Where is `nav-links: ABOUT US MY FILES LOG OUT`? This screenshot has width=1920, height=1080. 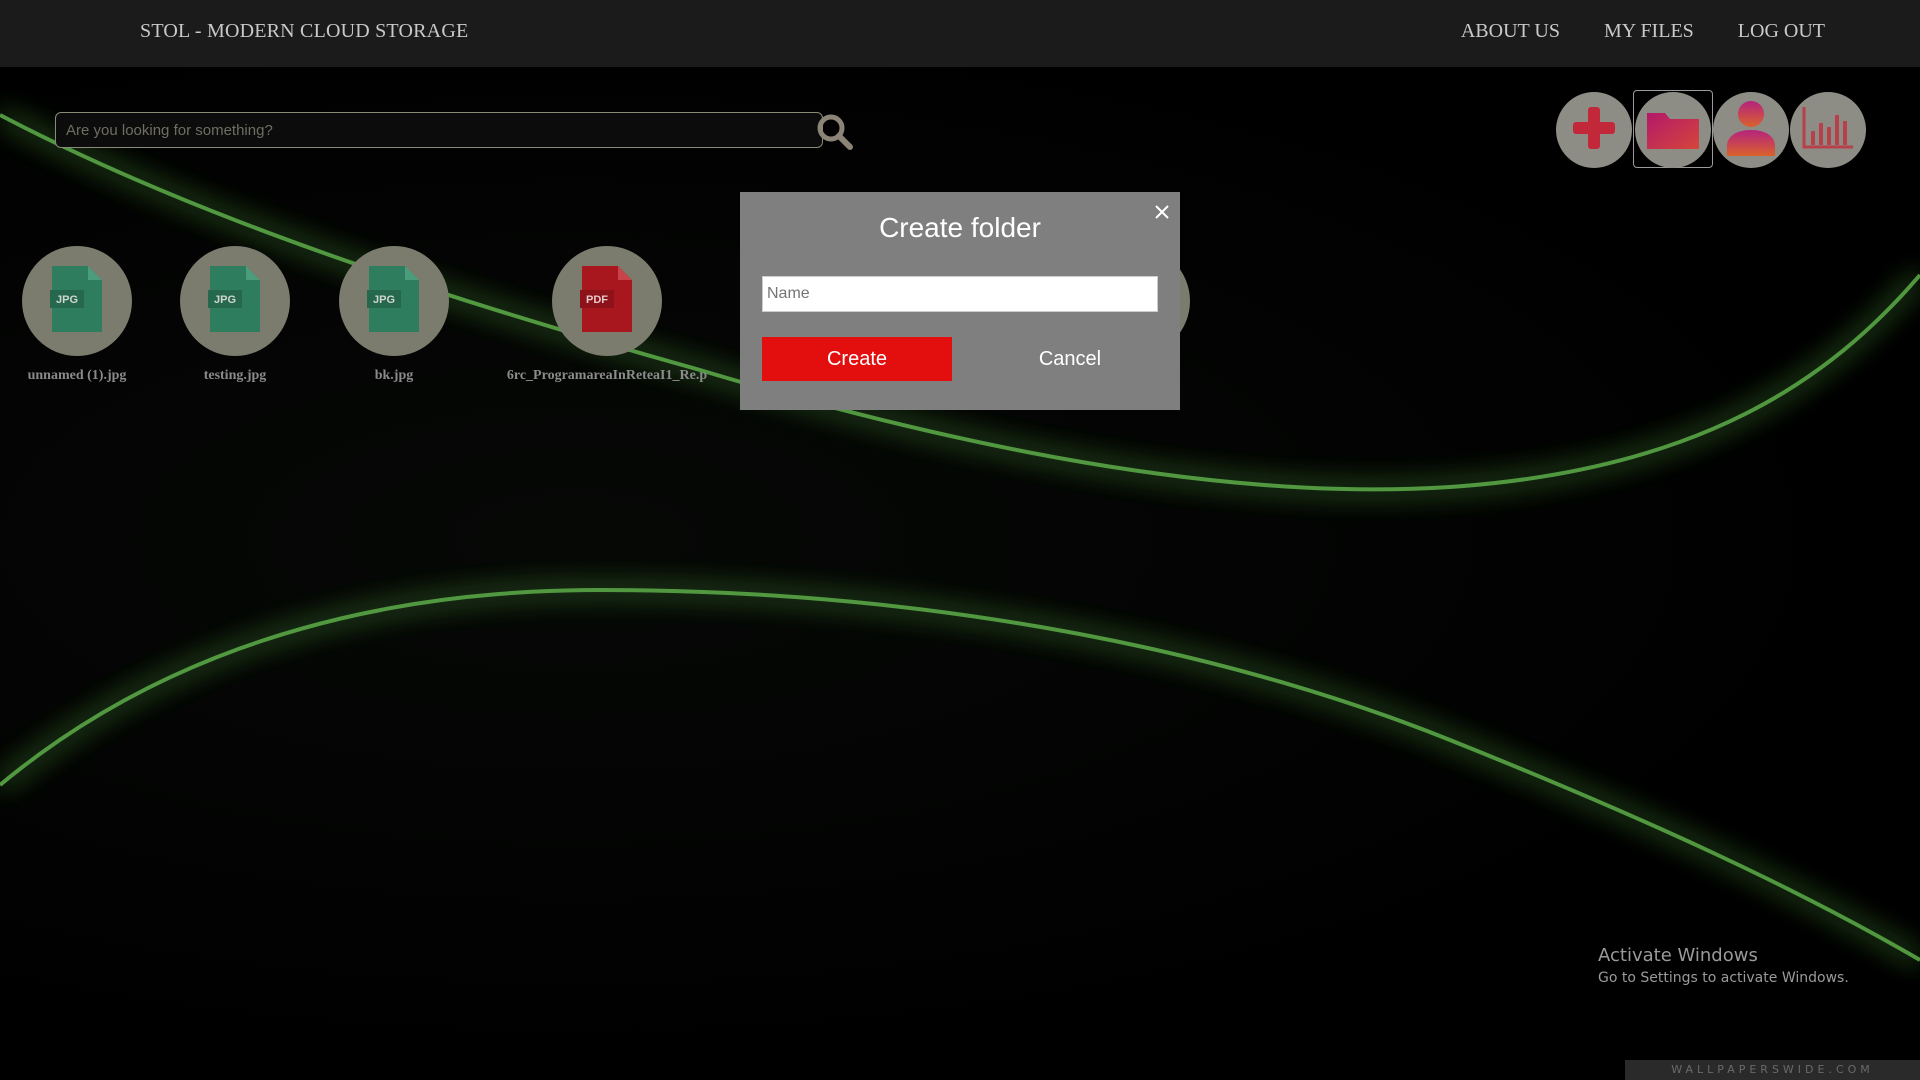 nav-links: ABOUT US MY FILES LOG OUT is located at coordinates (1643, 31).